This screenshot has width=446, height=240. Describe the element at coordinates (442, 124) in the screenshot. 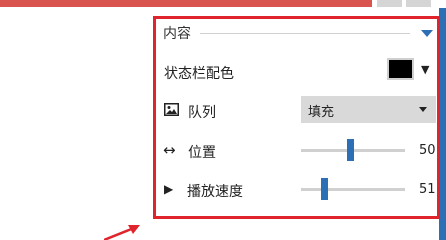

I see `scrollbar-thumb` at that location.